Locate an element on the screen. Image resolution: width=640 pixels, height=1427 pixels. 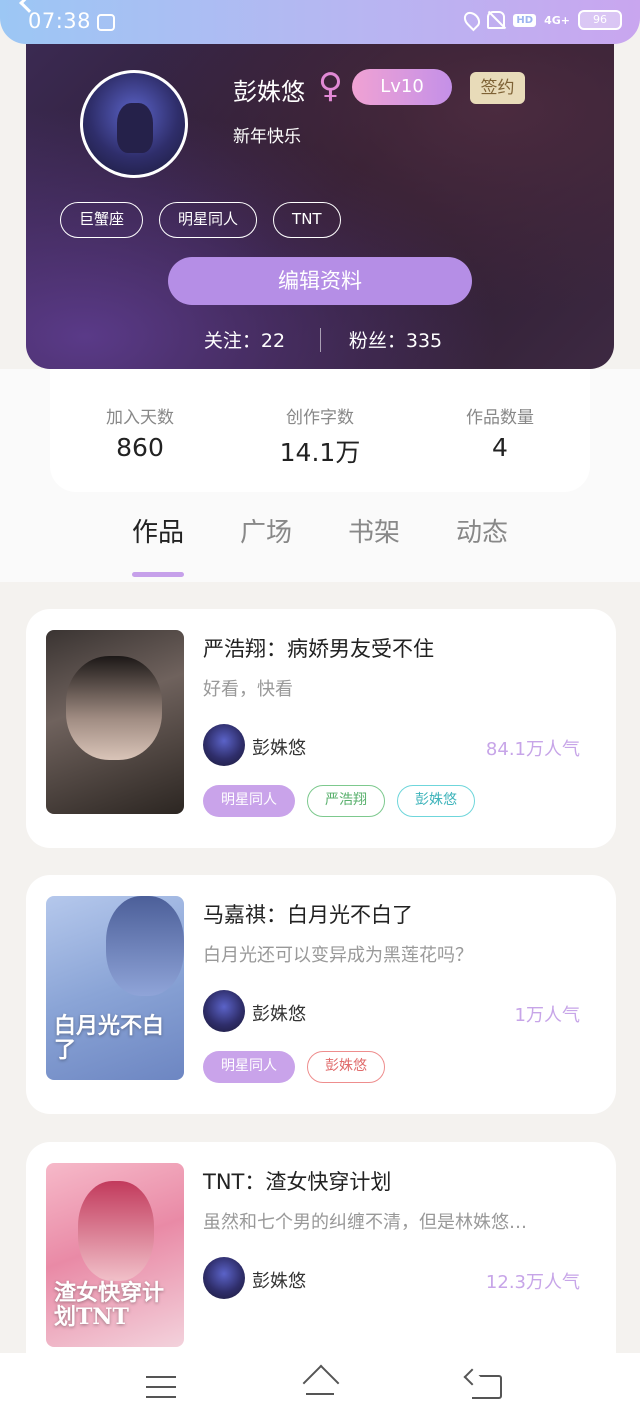
work-cover-image: 白月光不白了 is located at coordinates (115, 988).